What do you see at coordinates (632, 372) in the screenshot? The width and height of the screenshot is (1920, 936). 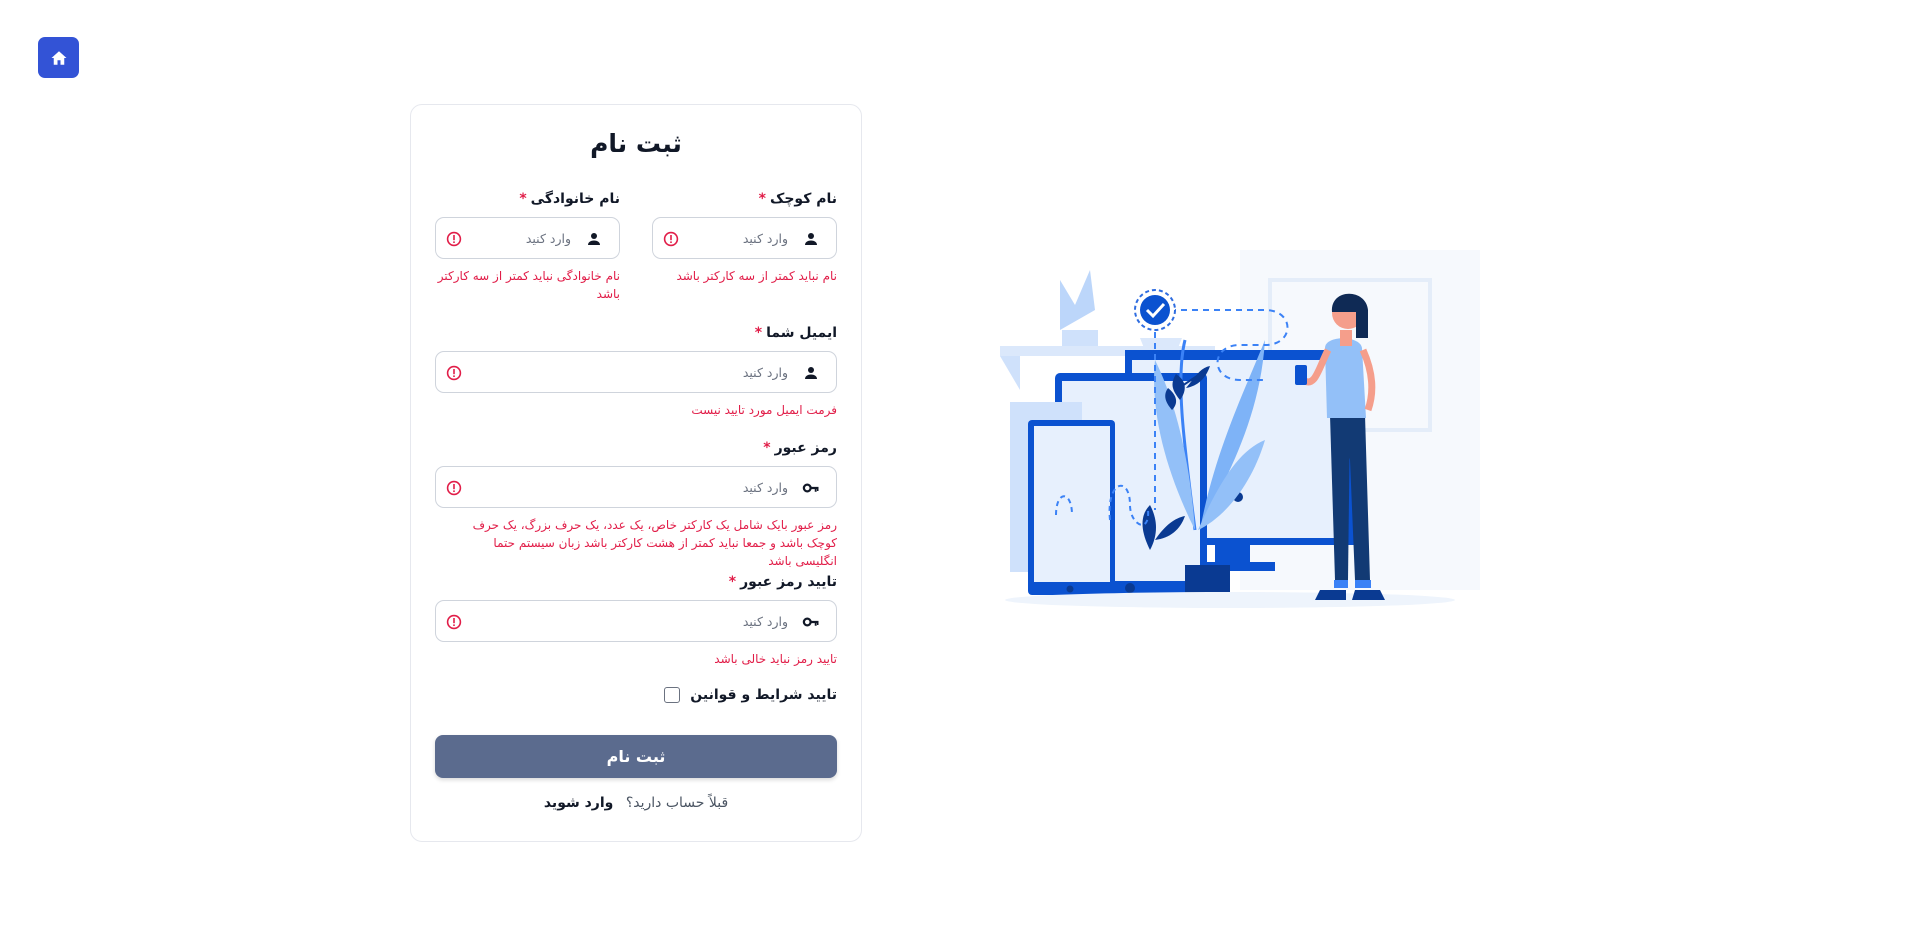 I see `email-input` at bounding box center [632, 372].